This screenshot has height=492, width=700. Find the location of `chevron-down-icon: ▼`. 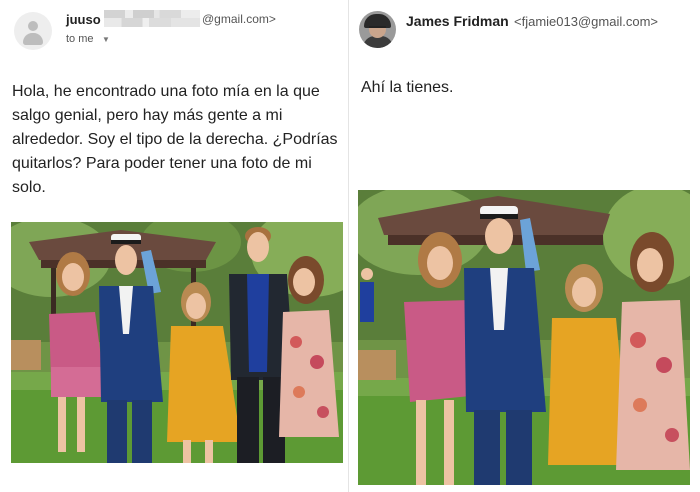

chevron-down-icon: ▼ is located at coordinates (106, 39).